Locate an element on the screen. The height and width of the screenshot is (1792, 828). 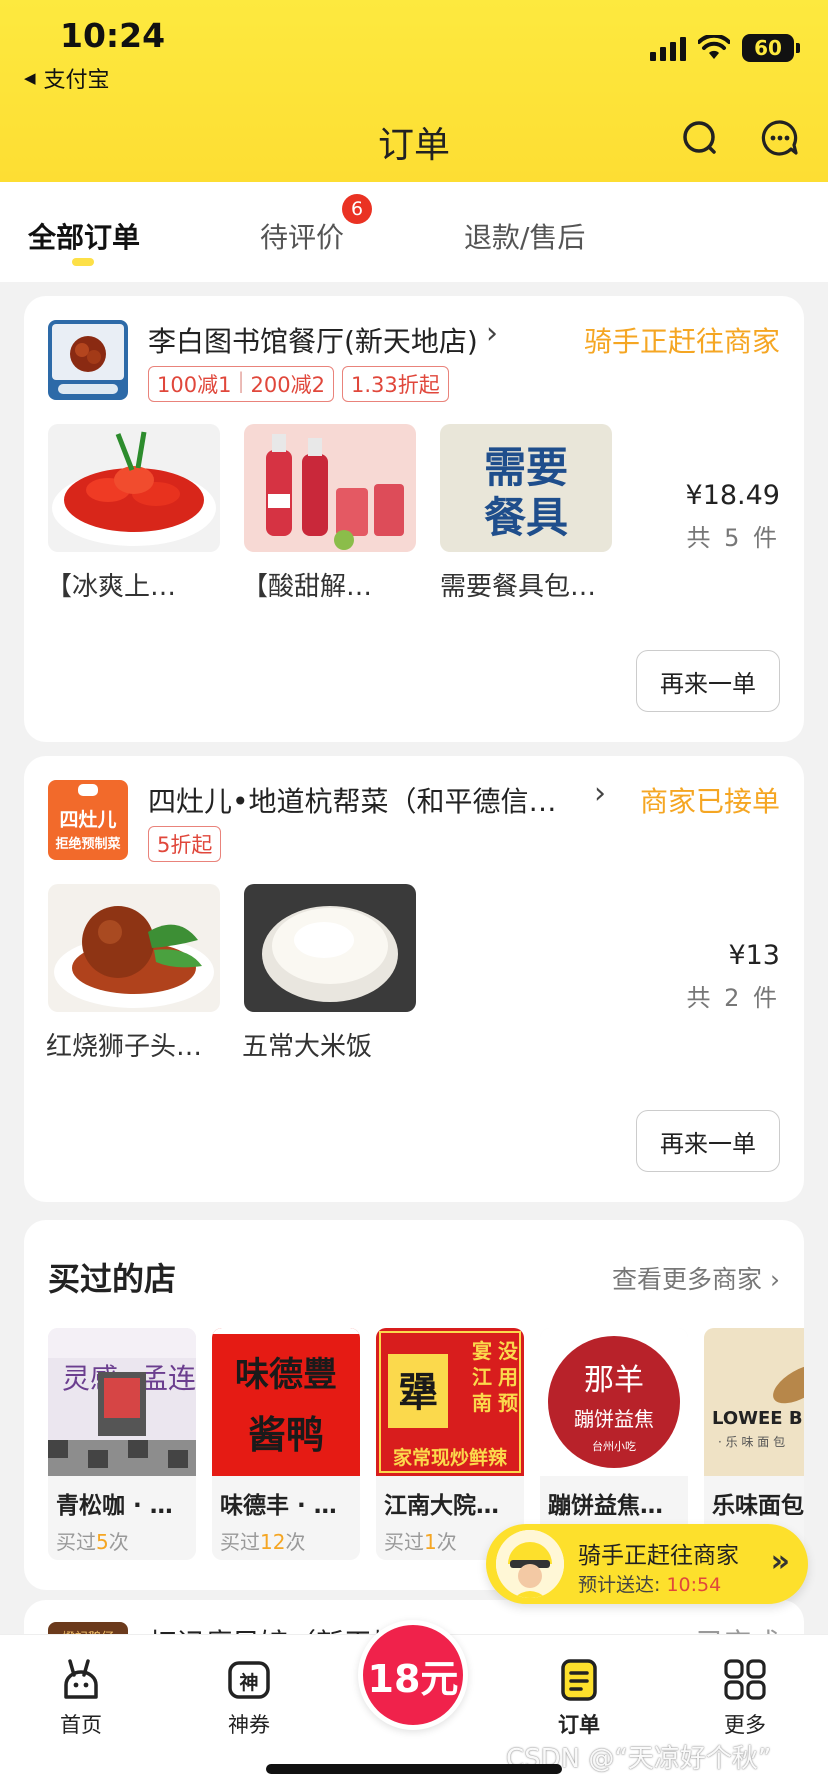
rider-status-toast: 骑手正赶往商家 预计送达: 10:54 » is located at coordinates (647, 1564).